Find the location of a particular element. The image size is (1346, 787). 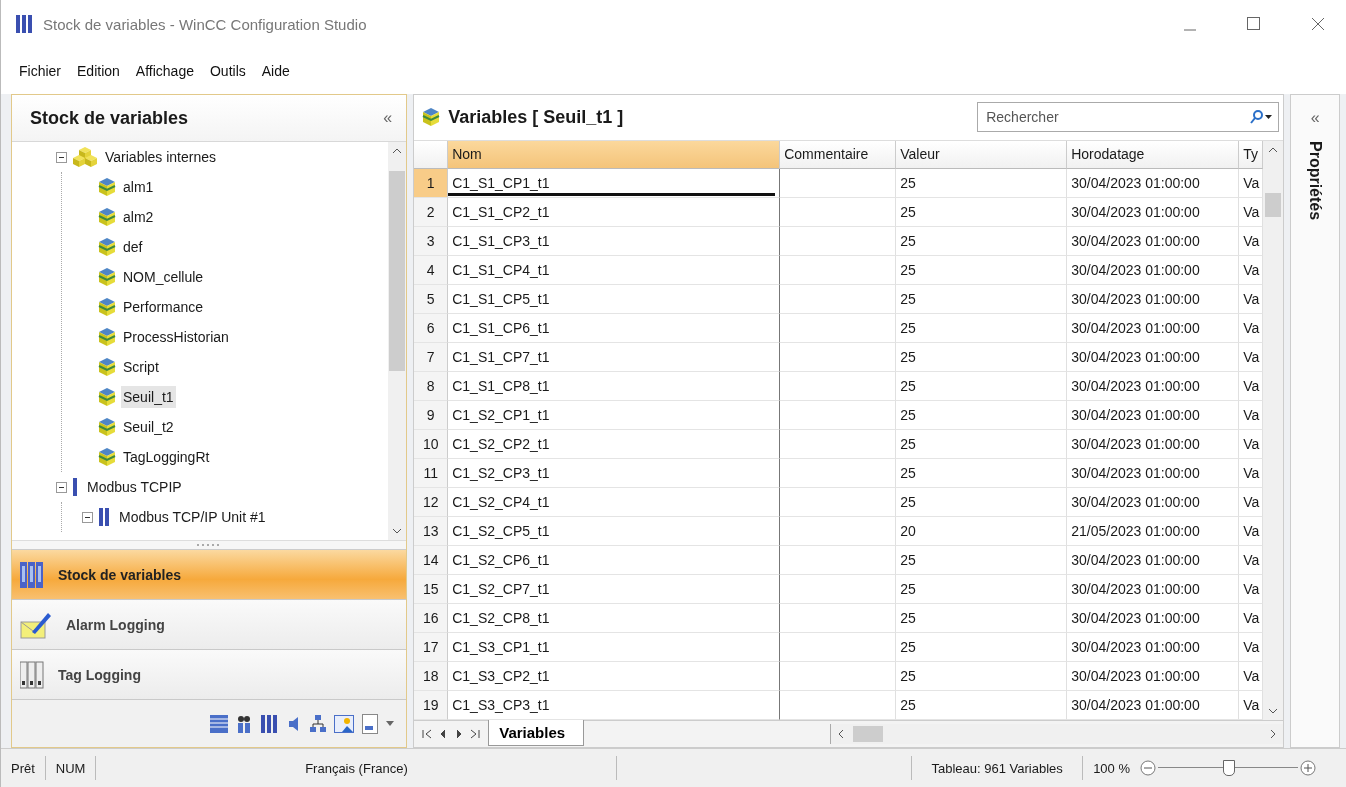

column-header: Horodatage is located at coordinates (1153, 154).